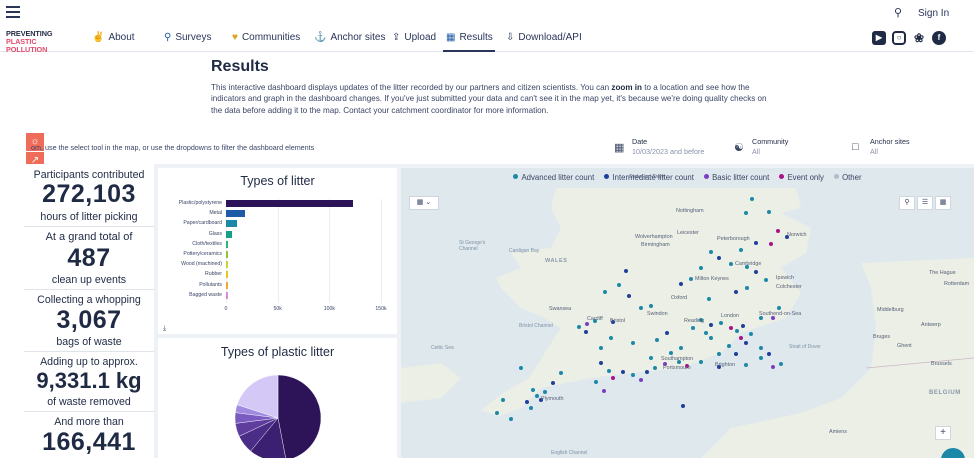  What do you see at coordinates (848, 177) in the screenshot?
I see `legend-other: Other` at bounding box center [848, 177].